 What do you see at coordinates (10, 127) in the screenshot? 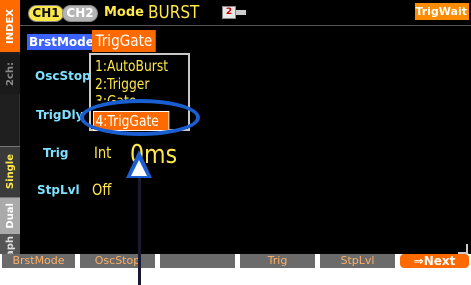
I see `side-tab-strip: INDEX 2ch: Single Dual Graph` at bounding box center [10, 127].